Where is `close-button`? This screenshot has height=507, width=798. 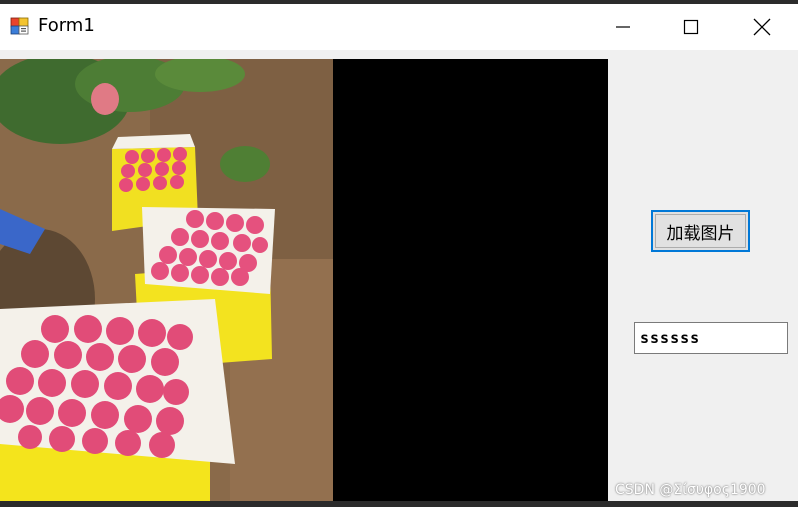 close-button is located at coordinates (762, 27).